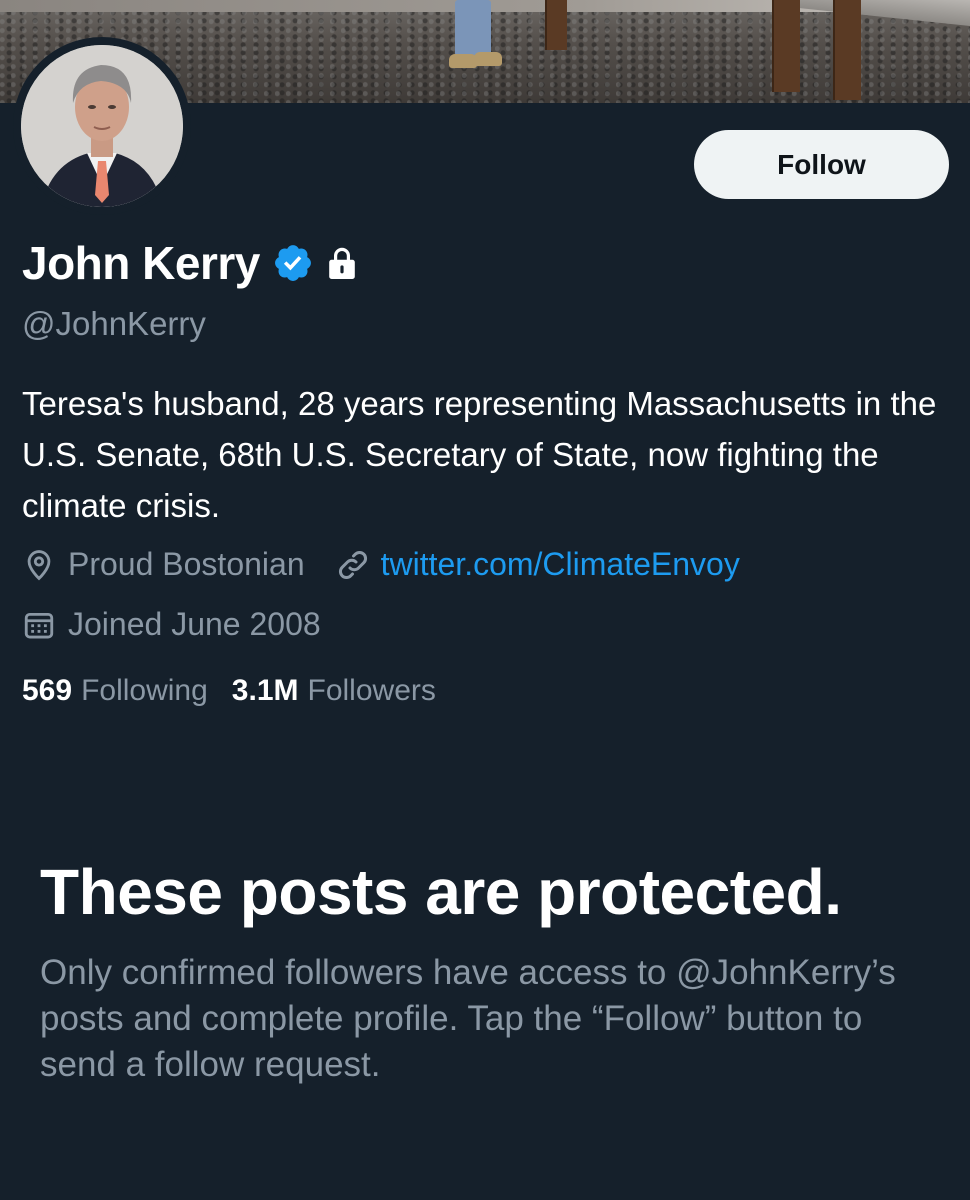 The width and height of the screenshot is (970, 1200). What do you see at coordinates (885, 13) in the screenshot?
I see `banner-water` at bounding box center [885, 13].